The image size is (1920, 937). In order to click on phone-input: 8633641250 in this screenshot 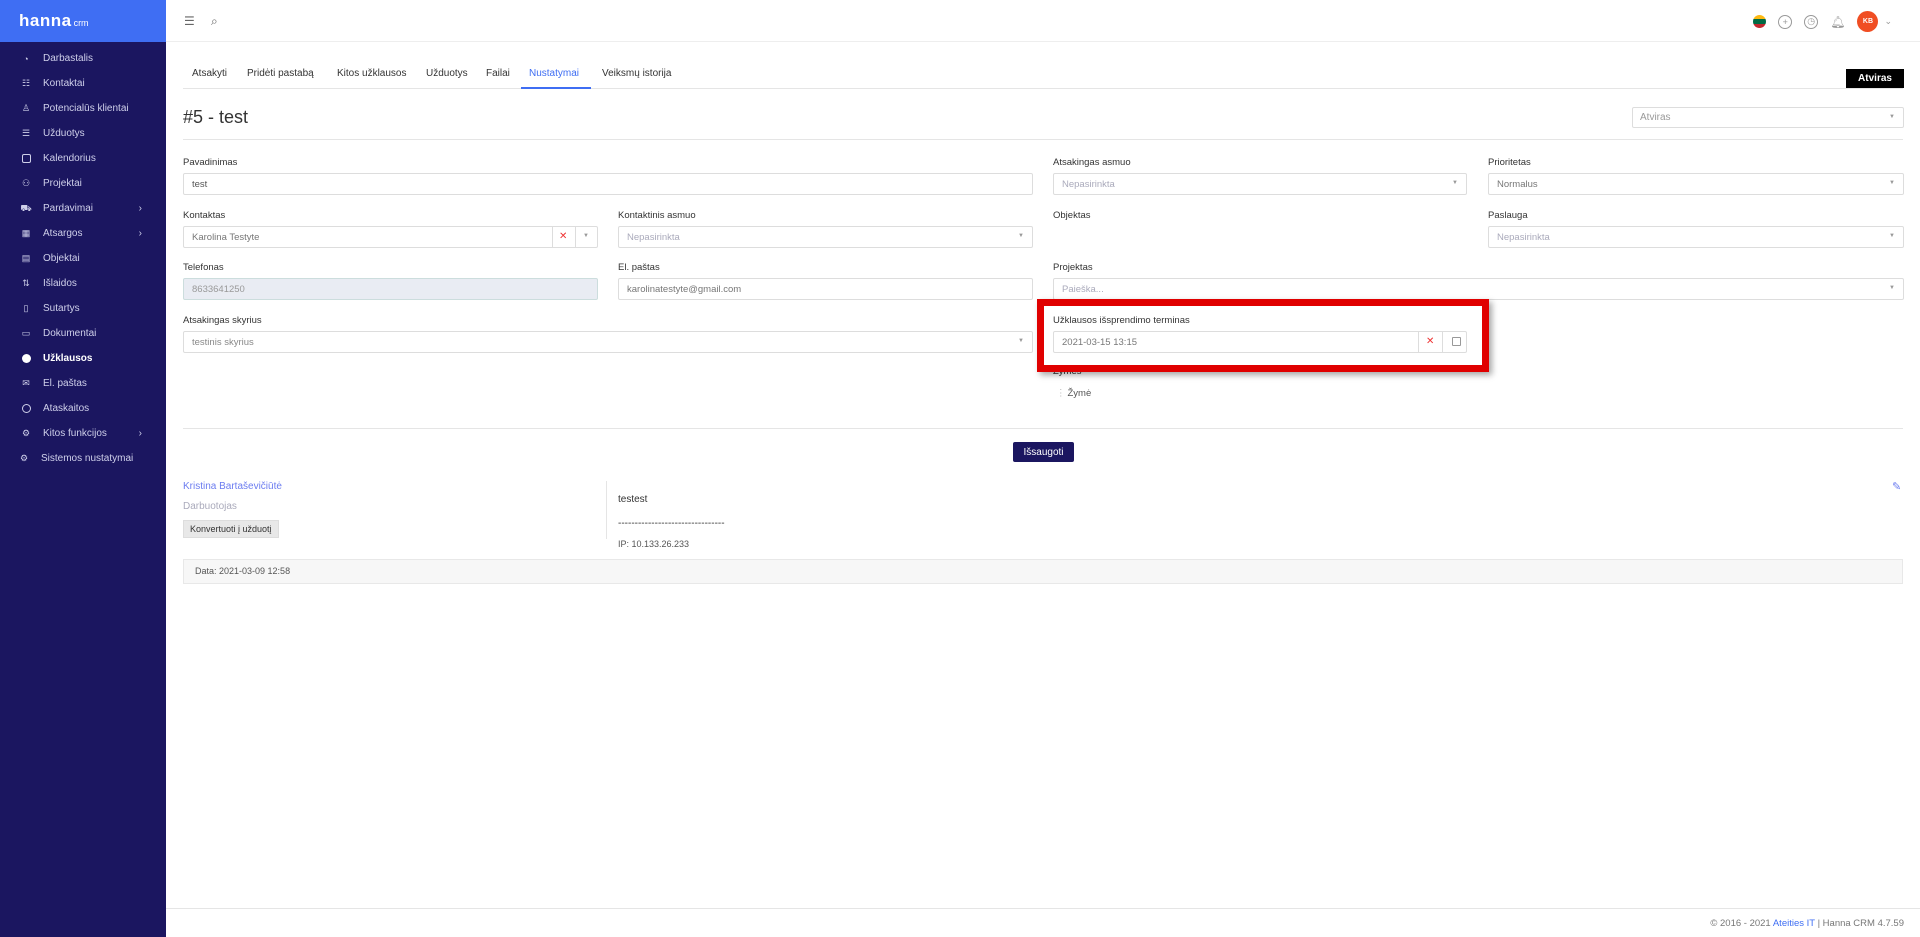, I will do `click(390, 289)`.